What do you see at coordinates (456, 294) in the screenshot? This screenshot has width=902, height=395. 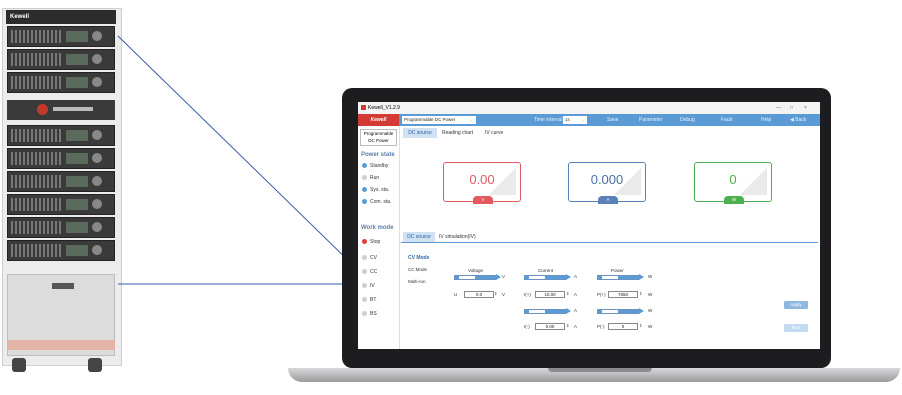 I see `u-label: U` at bounding box center [456, 294].